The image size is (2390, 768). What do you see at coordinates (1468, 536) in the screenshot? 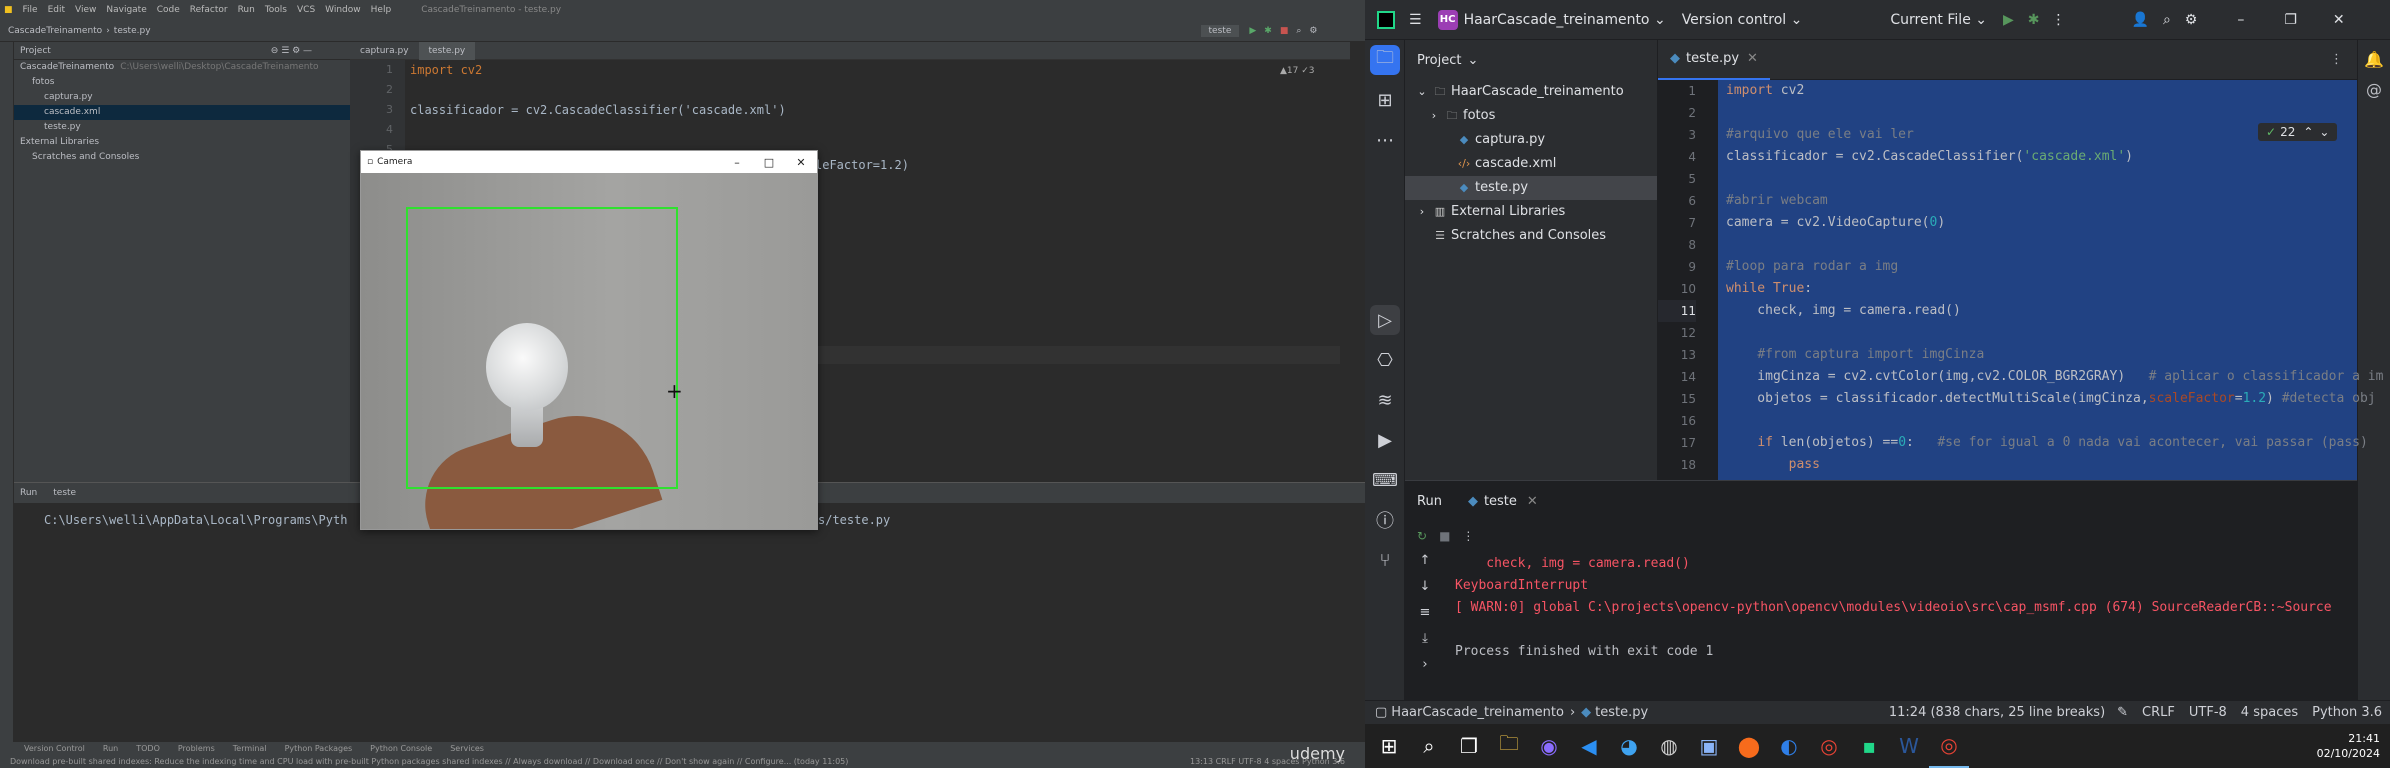
I see `more-options-icon: ⋮` at bounding box center [1468, 536].